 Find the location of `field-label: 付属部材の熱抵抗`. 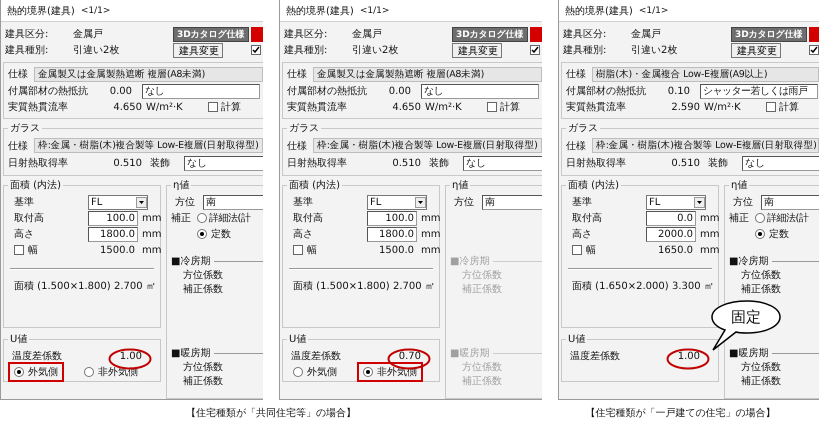

field-label: 付属部材の熱抵抗 is located at coordinates (48, 91).